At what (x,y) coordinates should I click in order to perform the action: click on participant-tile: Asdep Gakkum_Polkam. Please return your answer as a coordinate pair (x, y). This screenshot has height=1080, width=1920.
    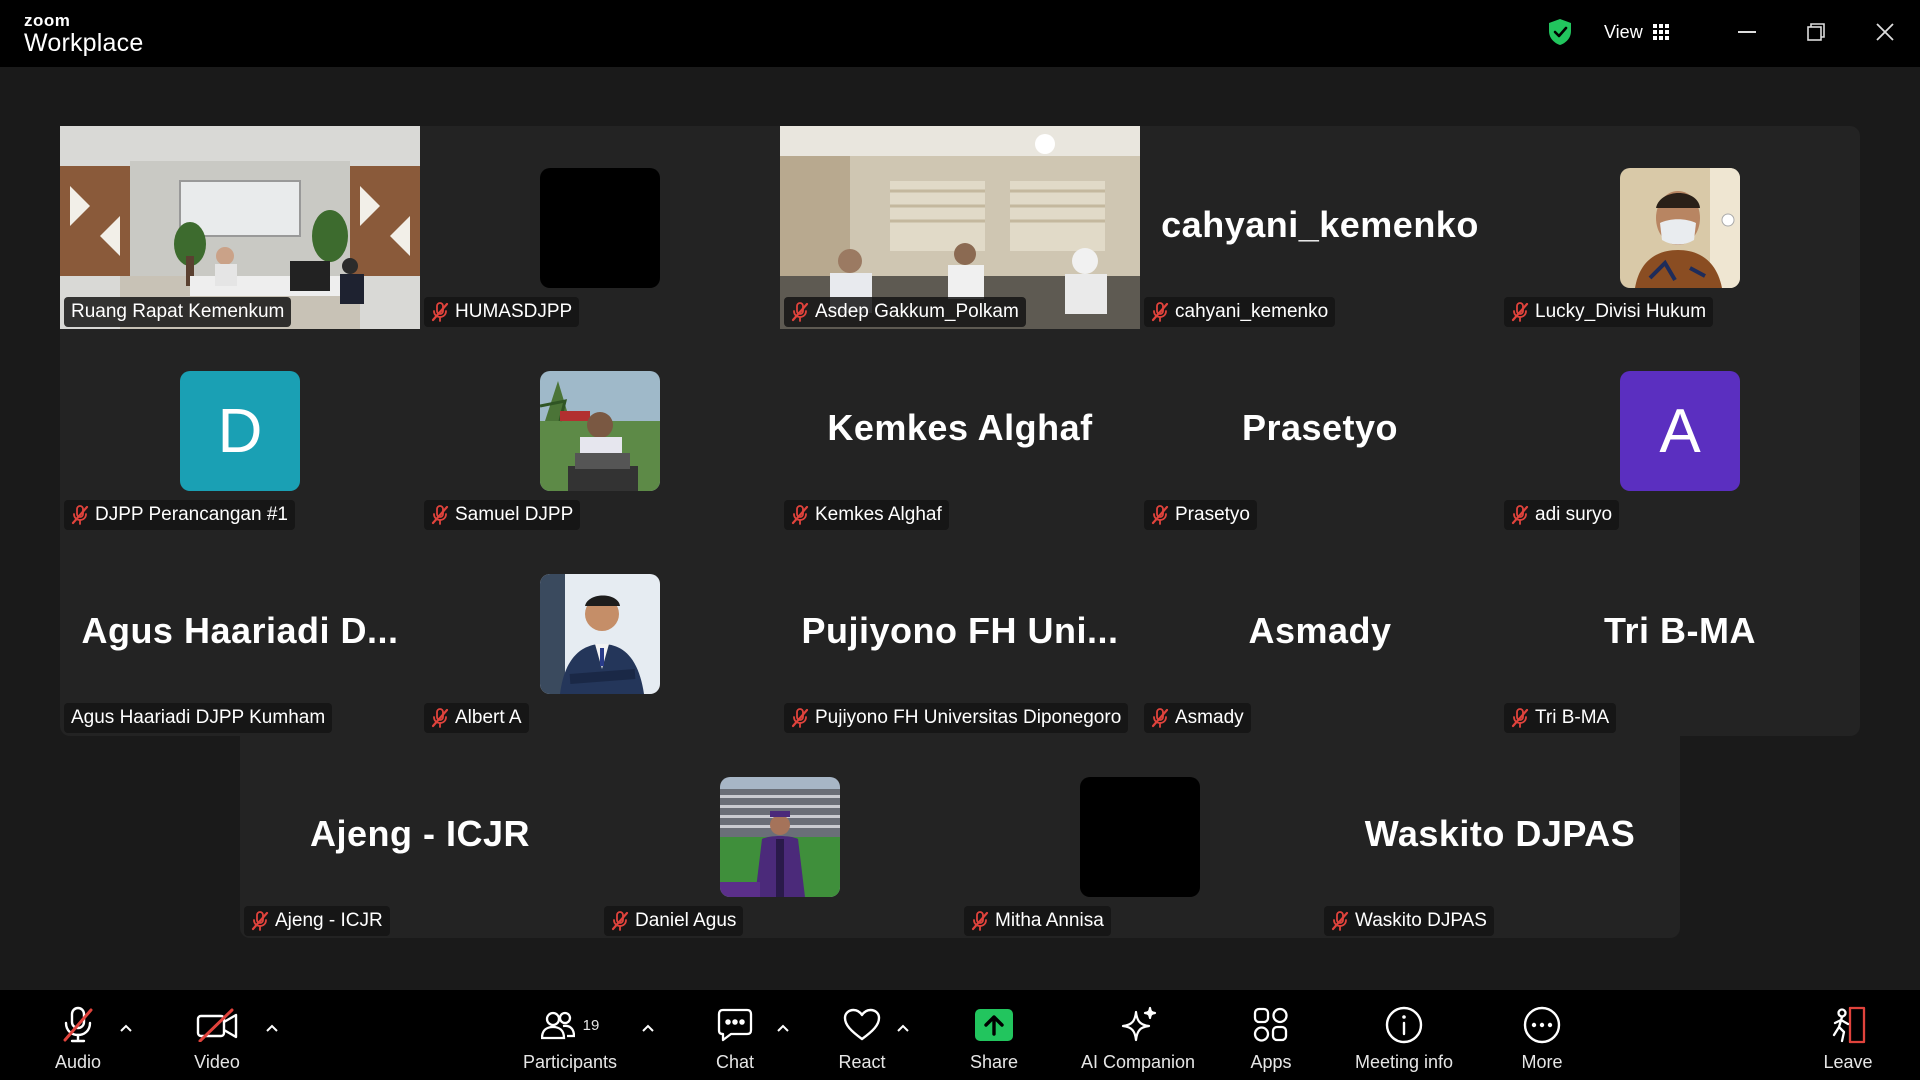
    Looking at the image, I should click on (960, 227).